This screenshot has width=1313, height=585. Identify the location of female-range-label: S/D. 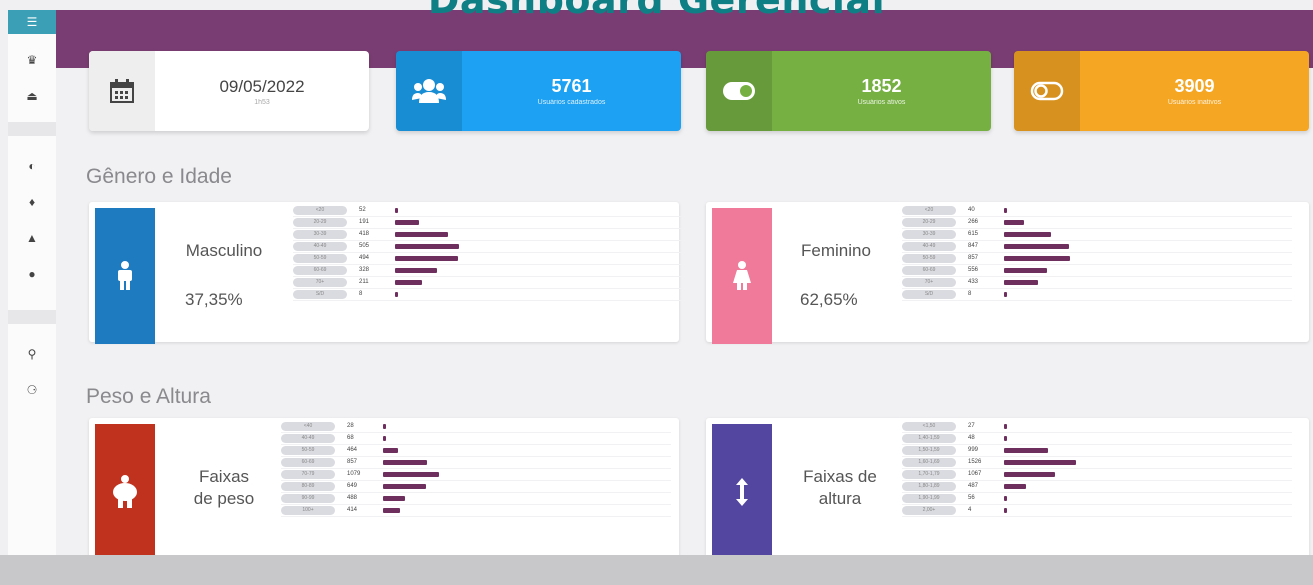
(929, 294).